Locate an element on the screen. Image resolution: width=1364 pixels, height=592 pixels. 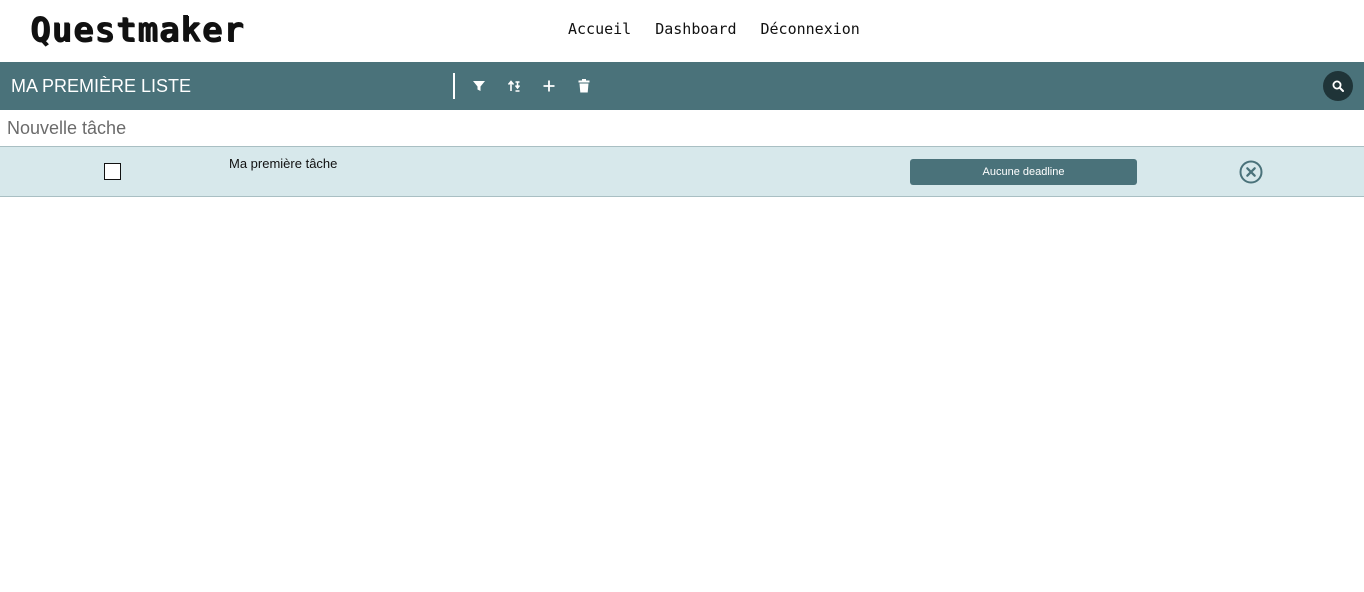
close-circle-icon is located at coordinates (1251, 172).